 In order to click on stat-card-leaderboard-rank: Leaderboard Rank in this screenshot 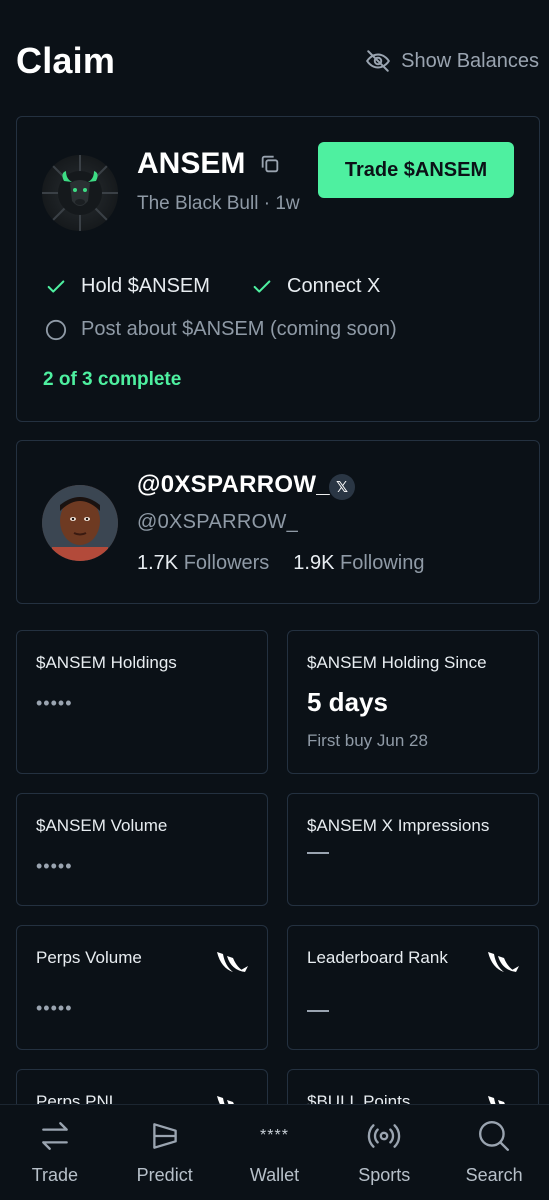, I will do `click(413, 987)`.